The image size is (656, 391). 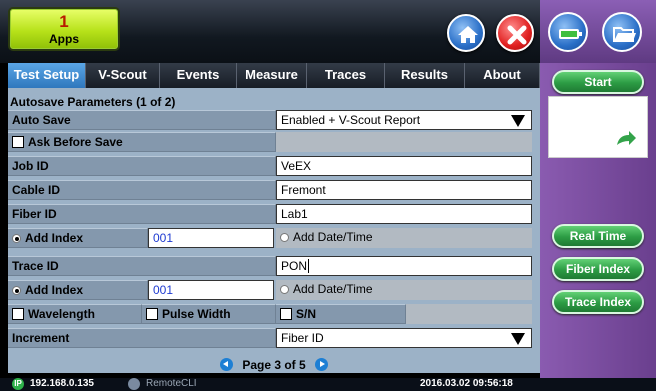 I want to click on add-index-row-1: Add Index 001 Add Date/Time, so click(x=270, y=238).